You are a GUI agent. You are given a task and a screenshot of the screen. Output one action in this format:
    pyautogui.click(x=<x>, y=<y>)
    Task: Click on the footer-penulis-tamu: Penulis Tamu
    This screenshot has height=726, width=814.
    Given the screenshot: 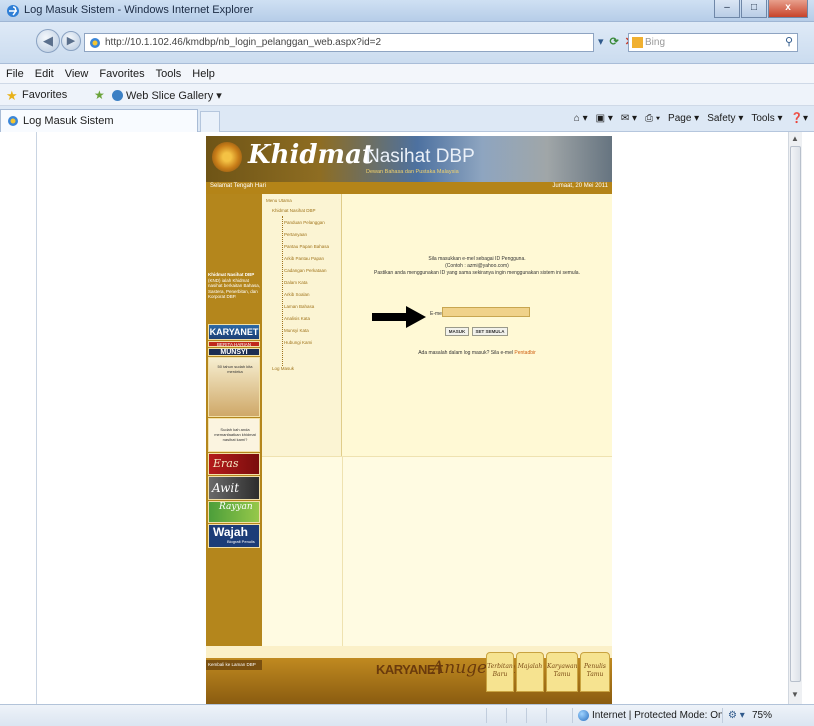 What is the action you would take?
    pyautogui.click(x=595, y=672)
    